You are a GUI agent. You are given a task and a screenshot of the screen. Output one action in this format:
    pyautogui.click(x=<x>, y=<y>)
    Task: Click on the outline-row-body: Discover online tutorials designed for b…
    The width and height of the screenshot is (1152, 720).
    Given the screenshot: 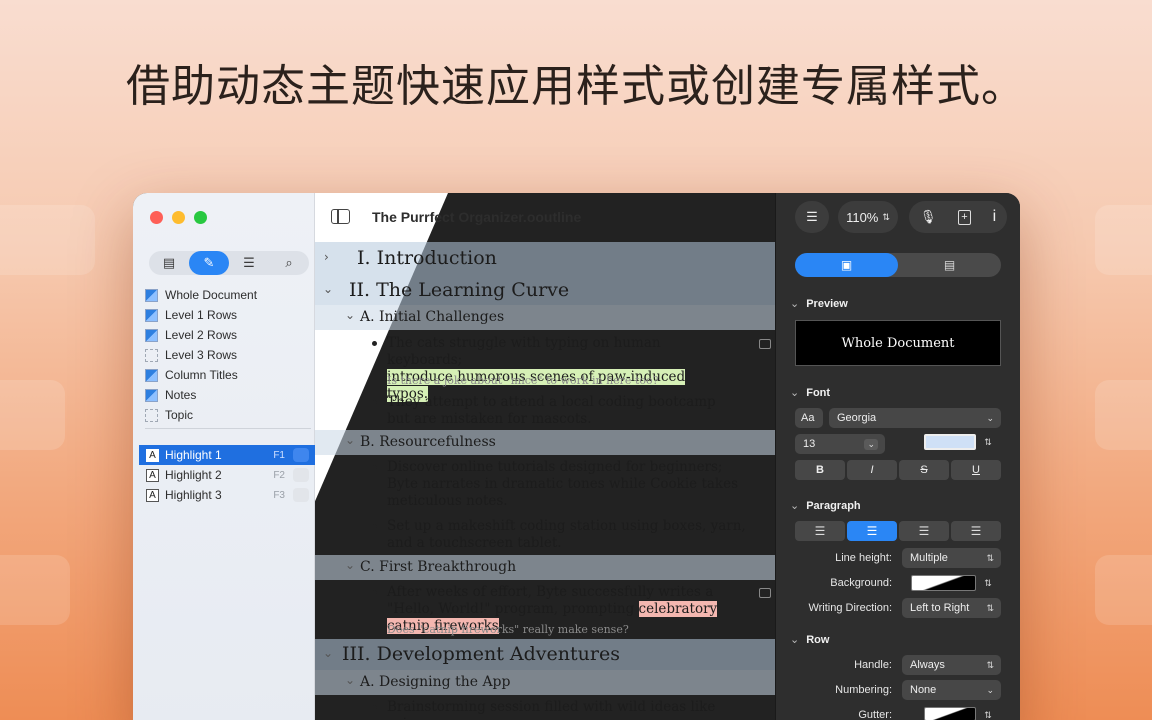 What is the action you would take?
    pyautogui.click(x=545, y=486)
    